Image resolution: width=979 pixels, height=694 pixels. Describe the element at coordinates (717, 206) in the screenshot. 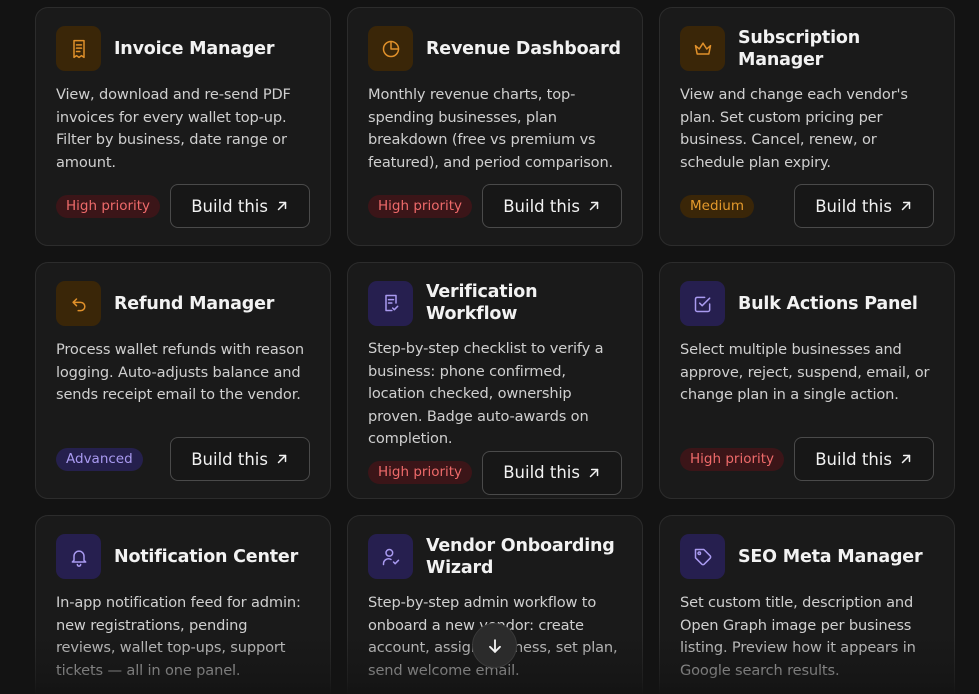

I see `priority-badge: Medium` at that location.